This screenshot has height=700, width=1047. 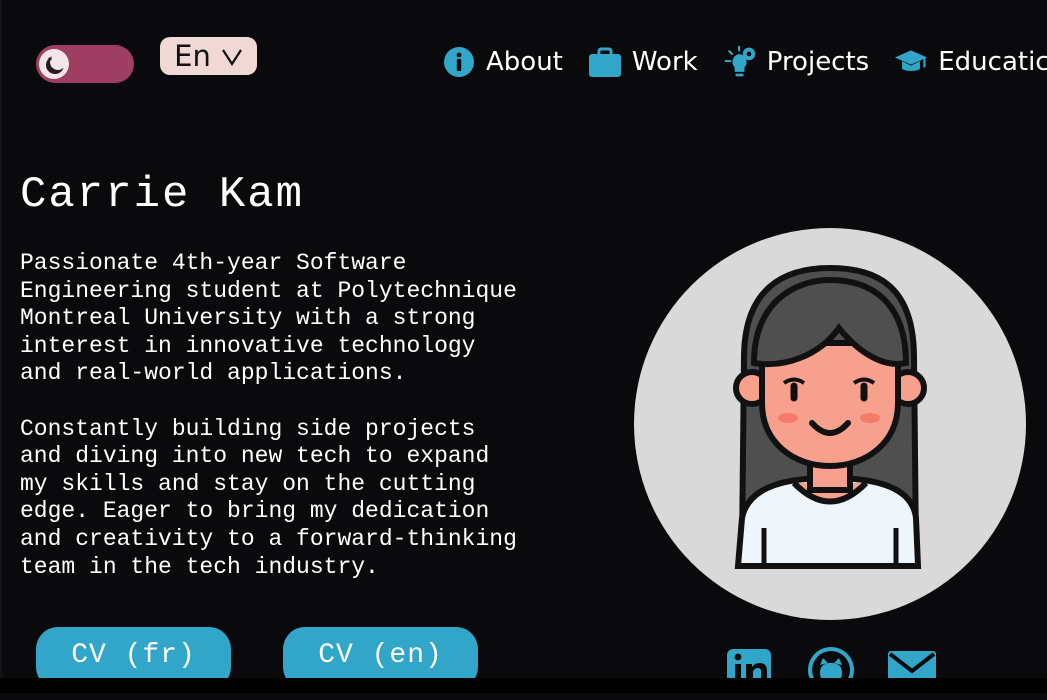 I want to click on lightbulb-gear-icon, so click(x=740, y=62).